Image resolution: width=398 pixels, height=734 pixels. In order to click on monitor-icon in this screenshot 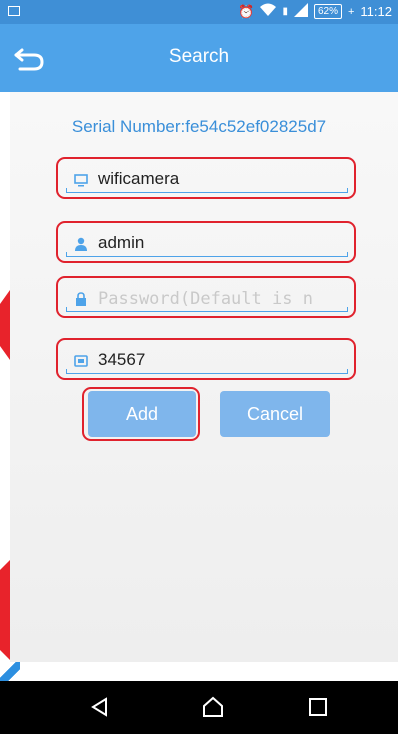, I will do `click(81, 180)`.